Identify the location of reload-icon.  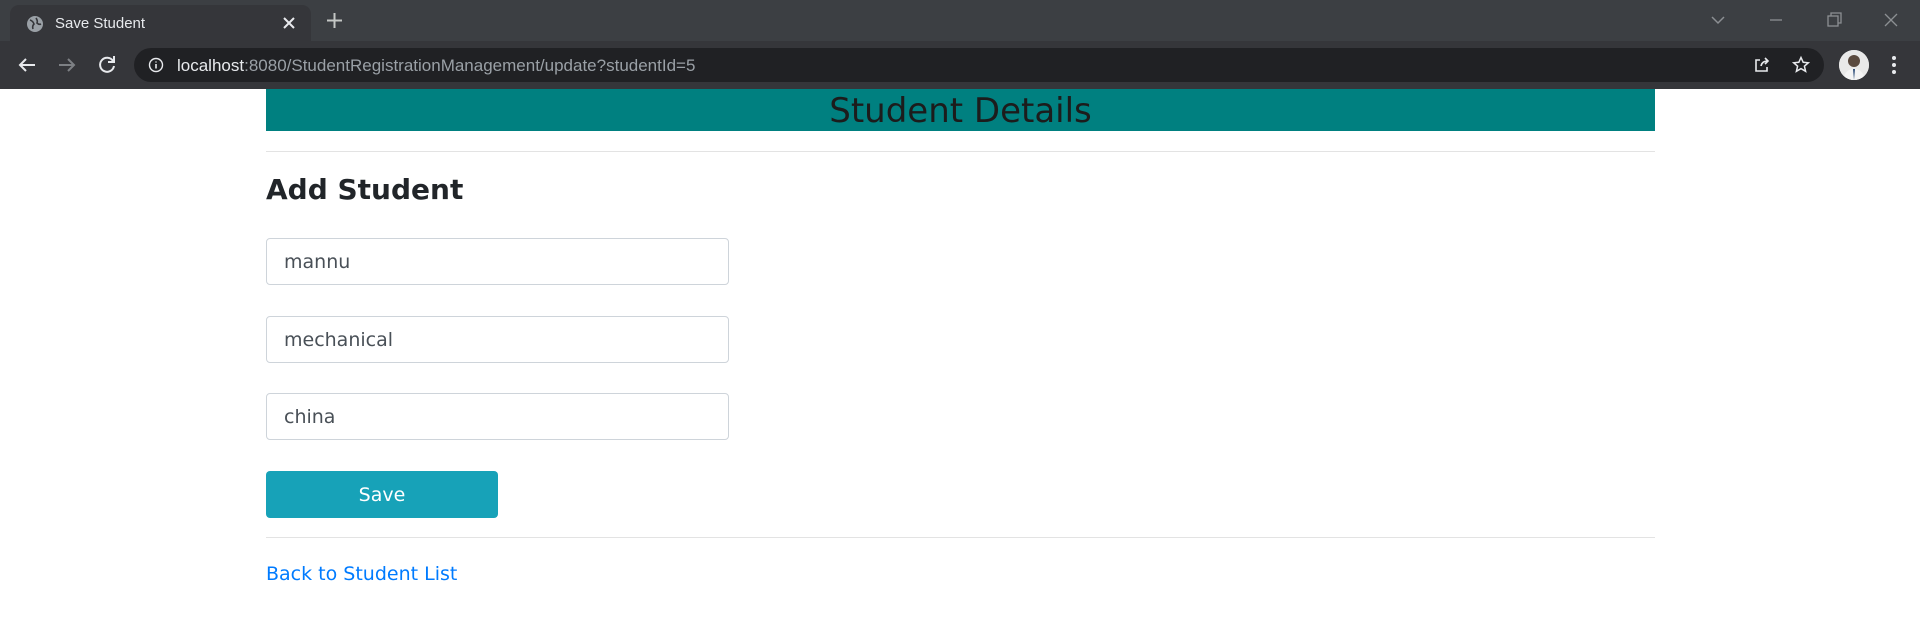
(107, 65).